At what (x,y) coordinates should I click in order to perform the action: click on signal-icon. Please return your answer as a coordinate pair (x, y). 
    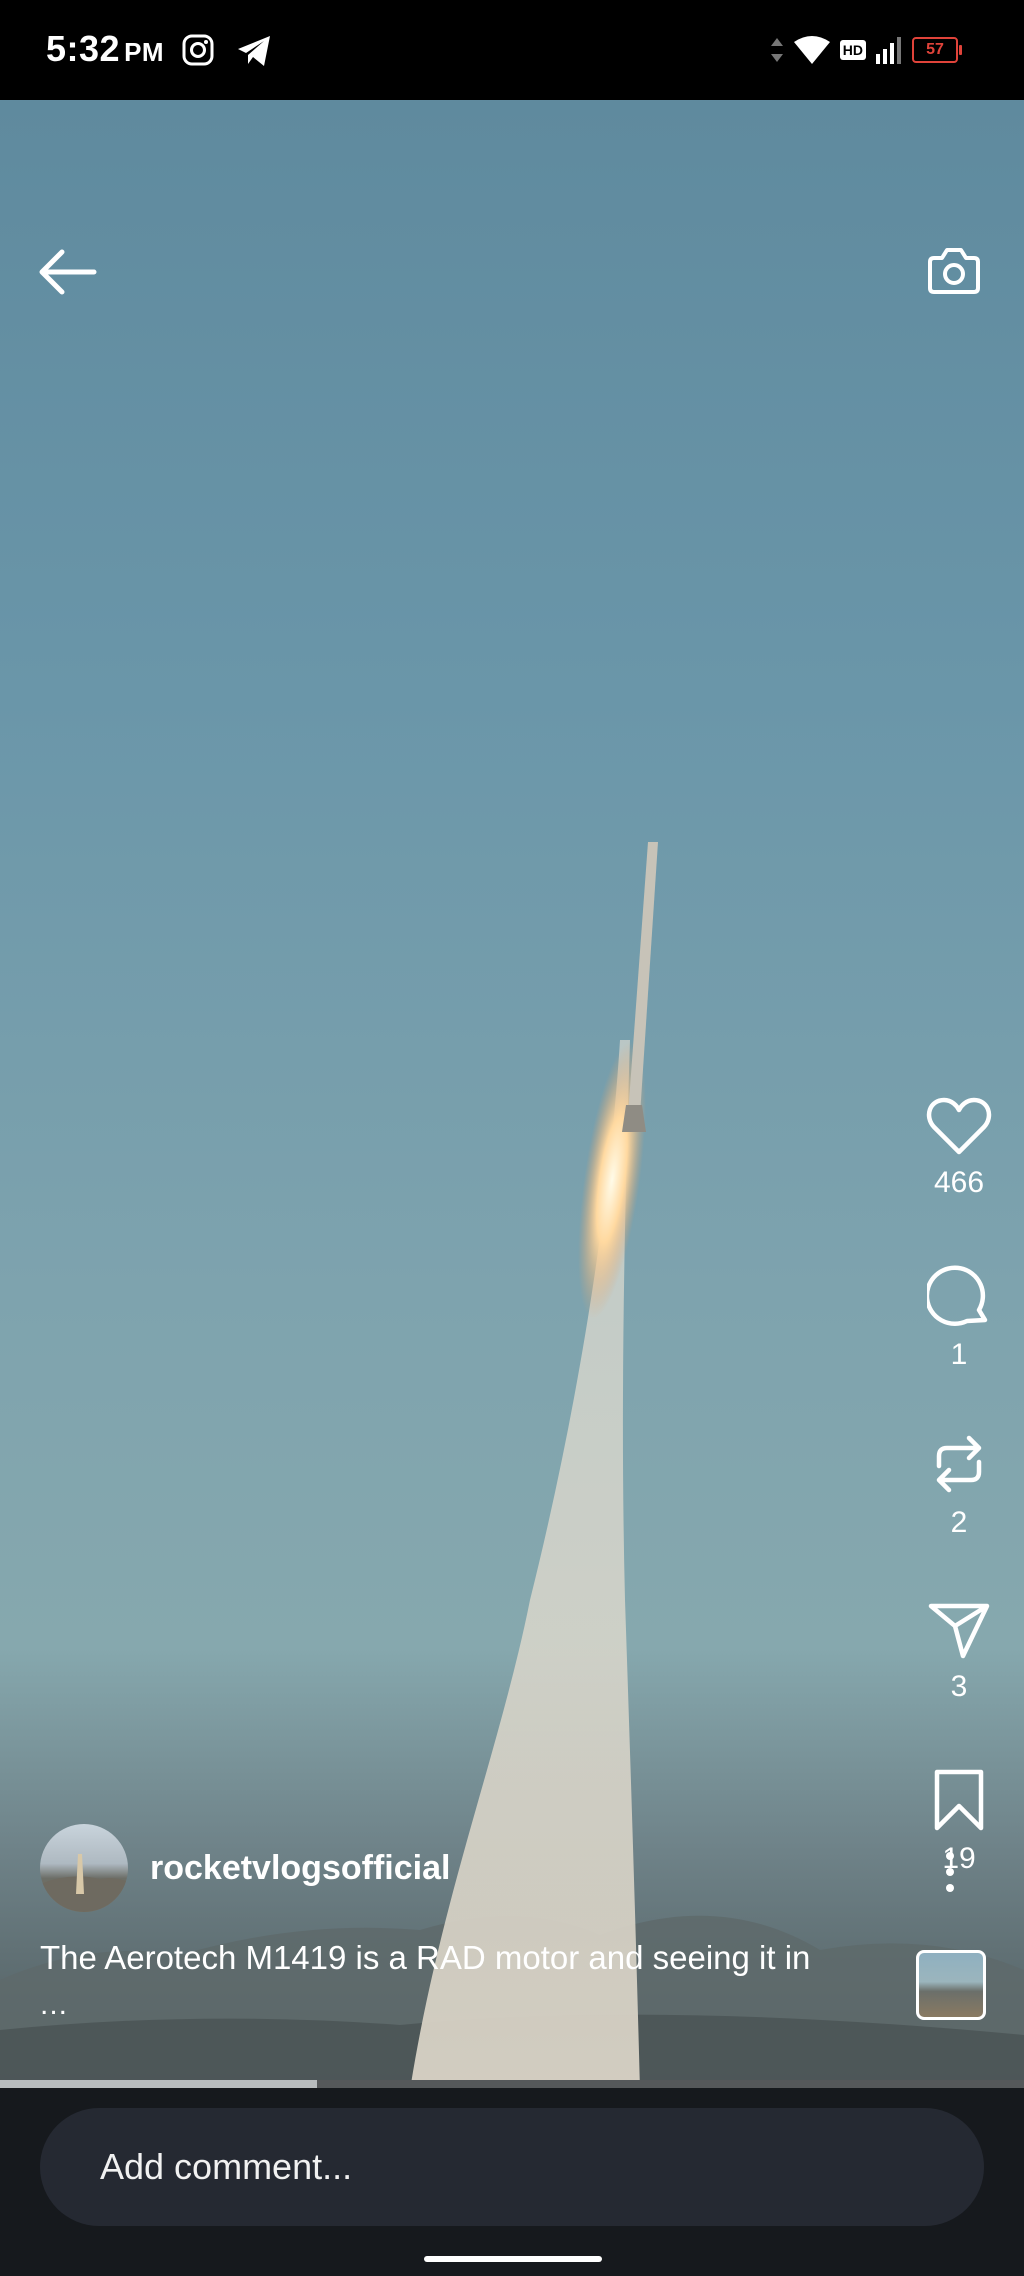
    Looking at the image, I should click on (888, 50).